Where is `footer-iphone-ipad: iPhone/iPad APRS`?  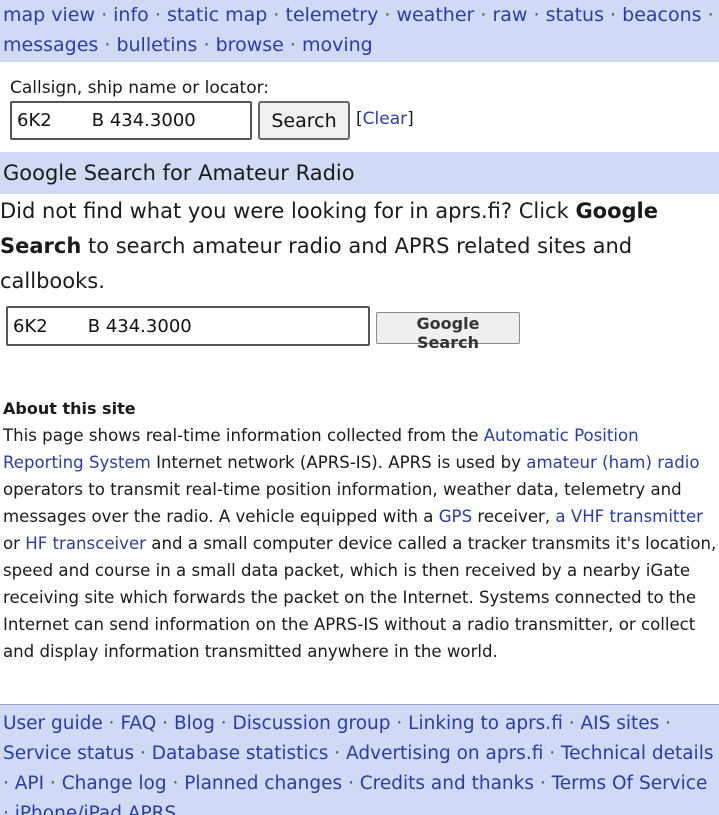
footer-iphone-ipad: iPhone/iPad APRS is located at coordinates (96, 809).